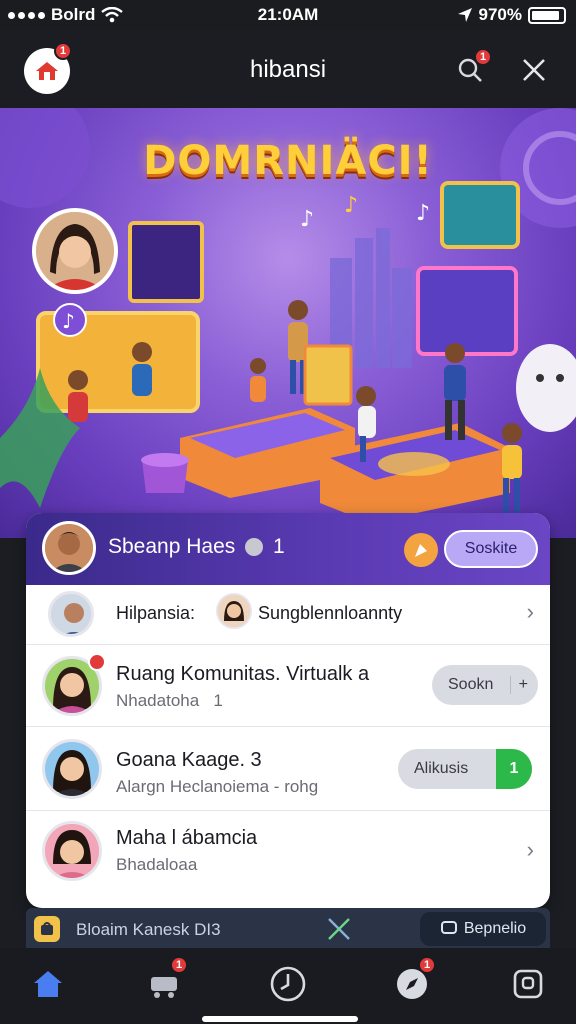 The height and width of the screenshot is (1024, 576). I want to click on strip-button: Bepnelio, so click(483, 929).